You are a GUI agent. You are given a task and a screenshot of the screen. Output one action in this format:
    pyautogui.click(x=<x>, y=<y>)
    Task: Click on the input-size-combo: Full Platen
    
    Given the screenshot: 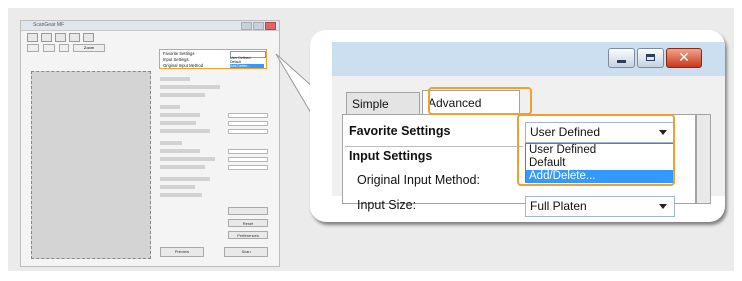 What is the action you would take?
    pyautogui.click(x=600, y=206)
    